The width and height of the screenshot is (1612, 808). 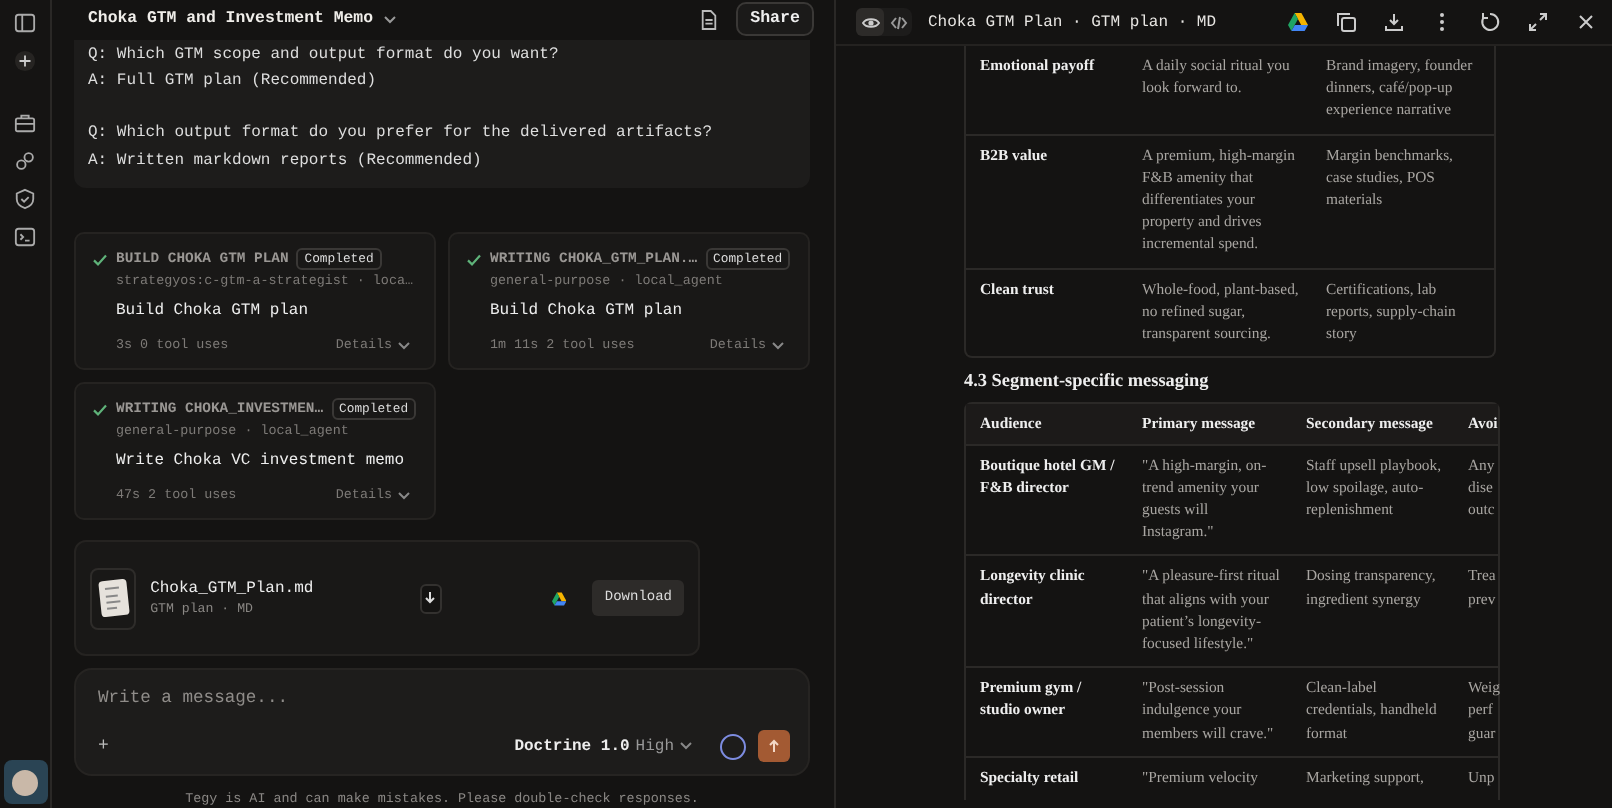 What do you see at coordinates (25, 161) in the screenshot?
I see `link-icon` at bounding box center [25, 161].